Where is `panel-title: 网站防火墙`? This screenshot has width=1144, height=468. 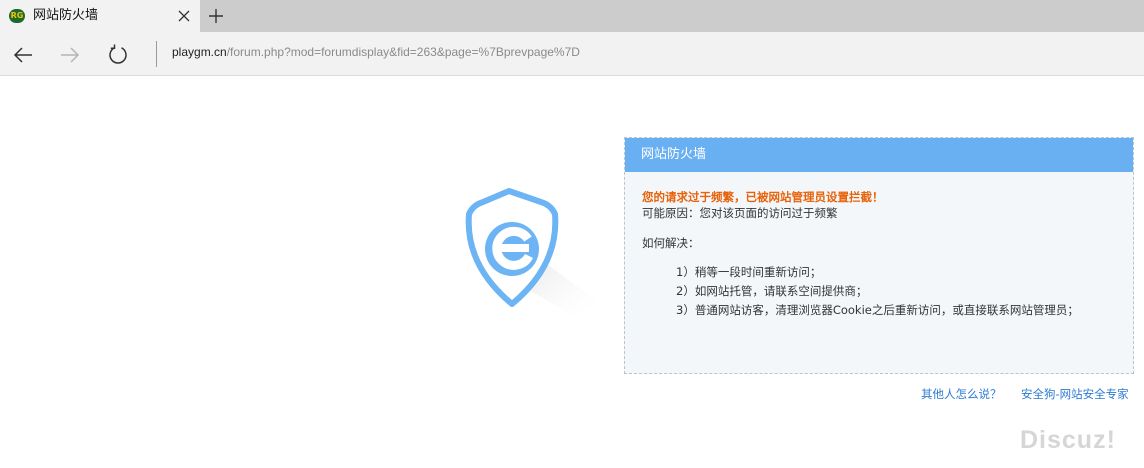 panel-title: 网站防火墙 is located at coordinates (674, 154).